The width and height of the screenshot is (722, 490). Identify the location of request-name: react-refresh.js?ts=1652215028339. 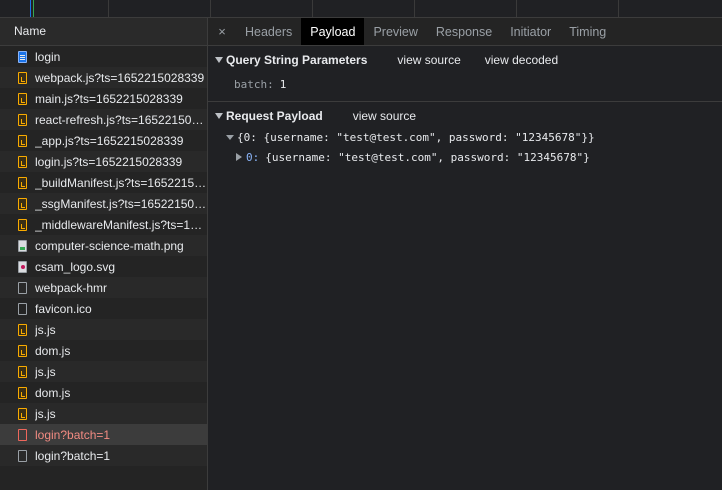
(121, 119).